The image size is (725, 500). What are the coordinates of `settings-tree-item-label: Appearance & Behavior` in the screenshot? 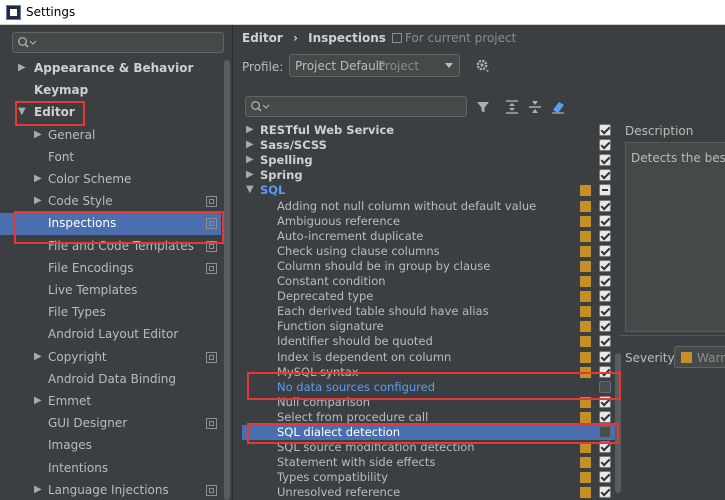 It's located at (114, 68).